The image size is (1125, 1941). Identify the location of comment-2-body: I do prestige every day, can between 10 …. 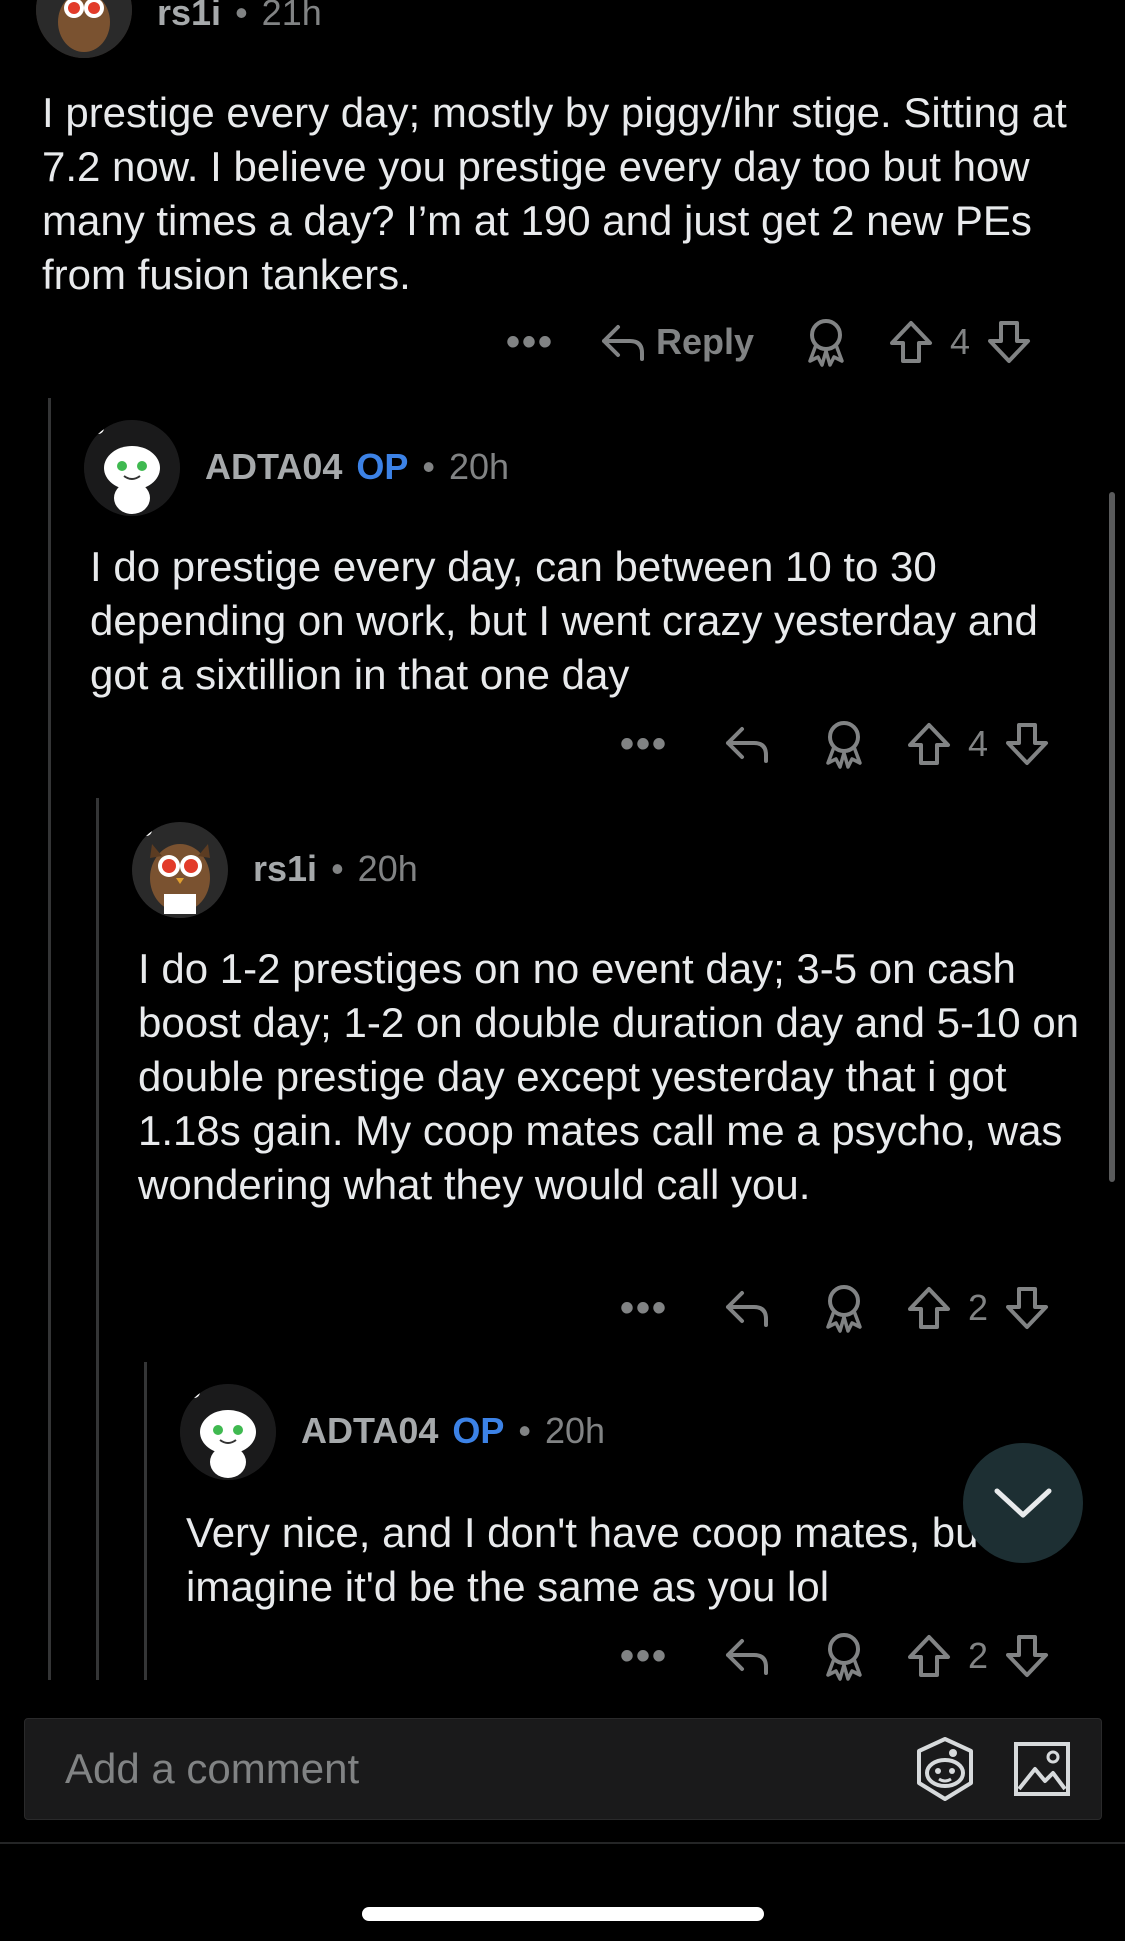
(564, 620).